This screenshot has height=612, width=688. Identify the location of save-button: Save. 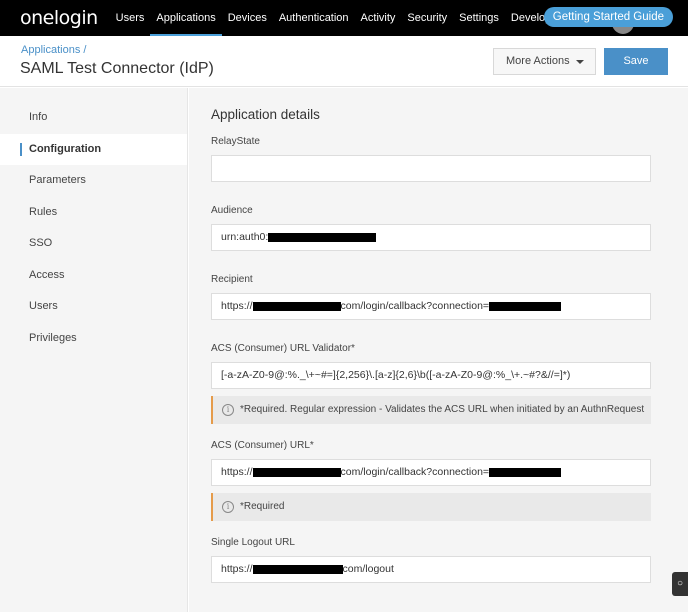
(636, 61).